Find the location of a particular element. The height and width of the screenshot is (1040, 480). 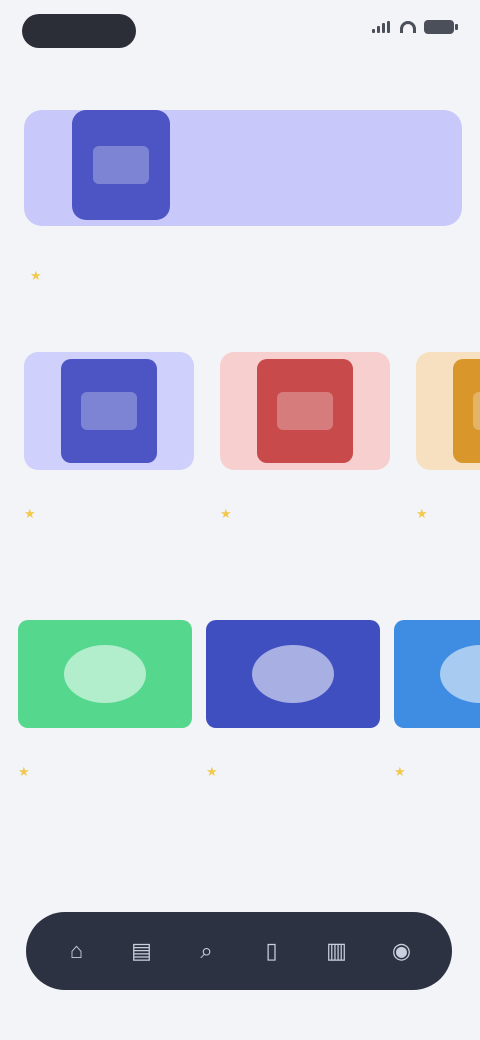

search-hint is located at coordinates (240, 86).